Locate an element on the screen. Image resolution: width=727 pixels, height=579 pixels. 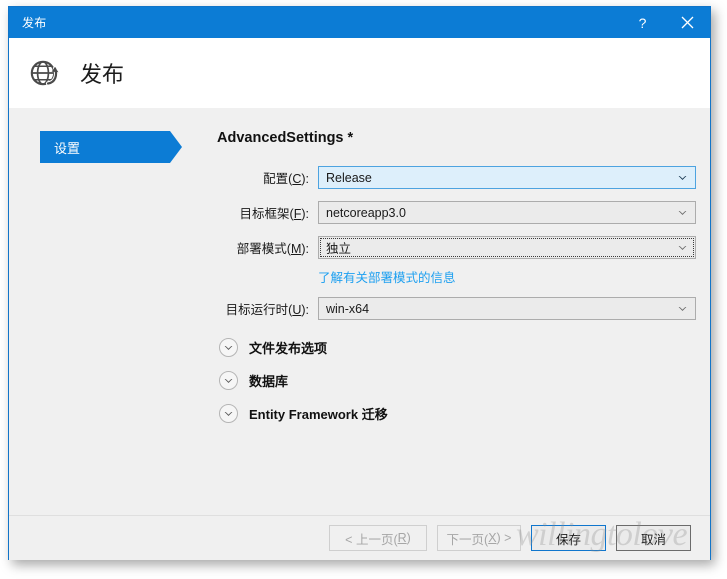
expander-file-publish-options: 文件发布选项 is located at coordinates (457, 347).